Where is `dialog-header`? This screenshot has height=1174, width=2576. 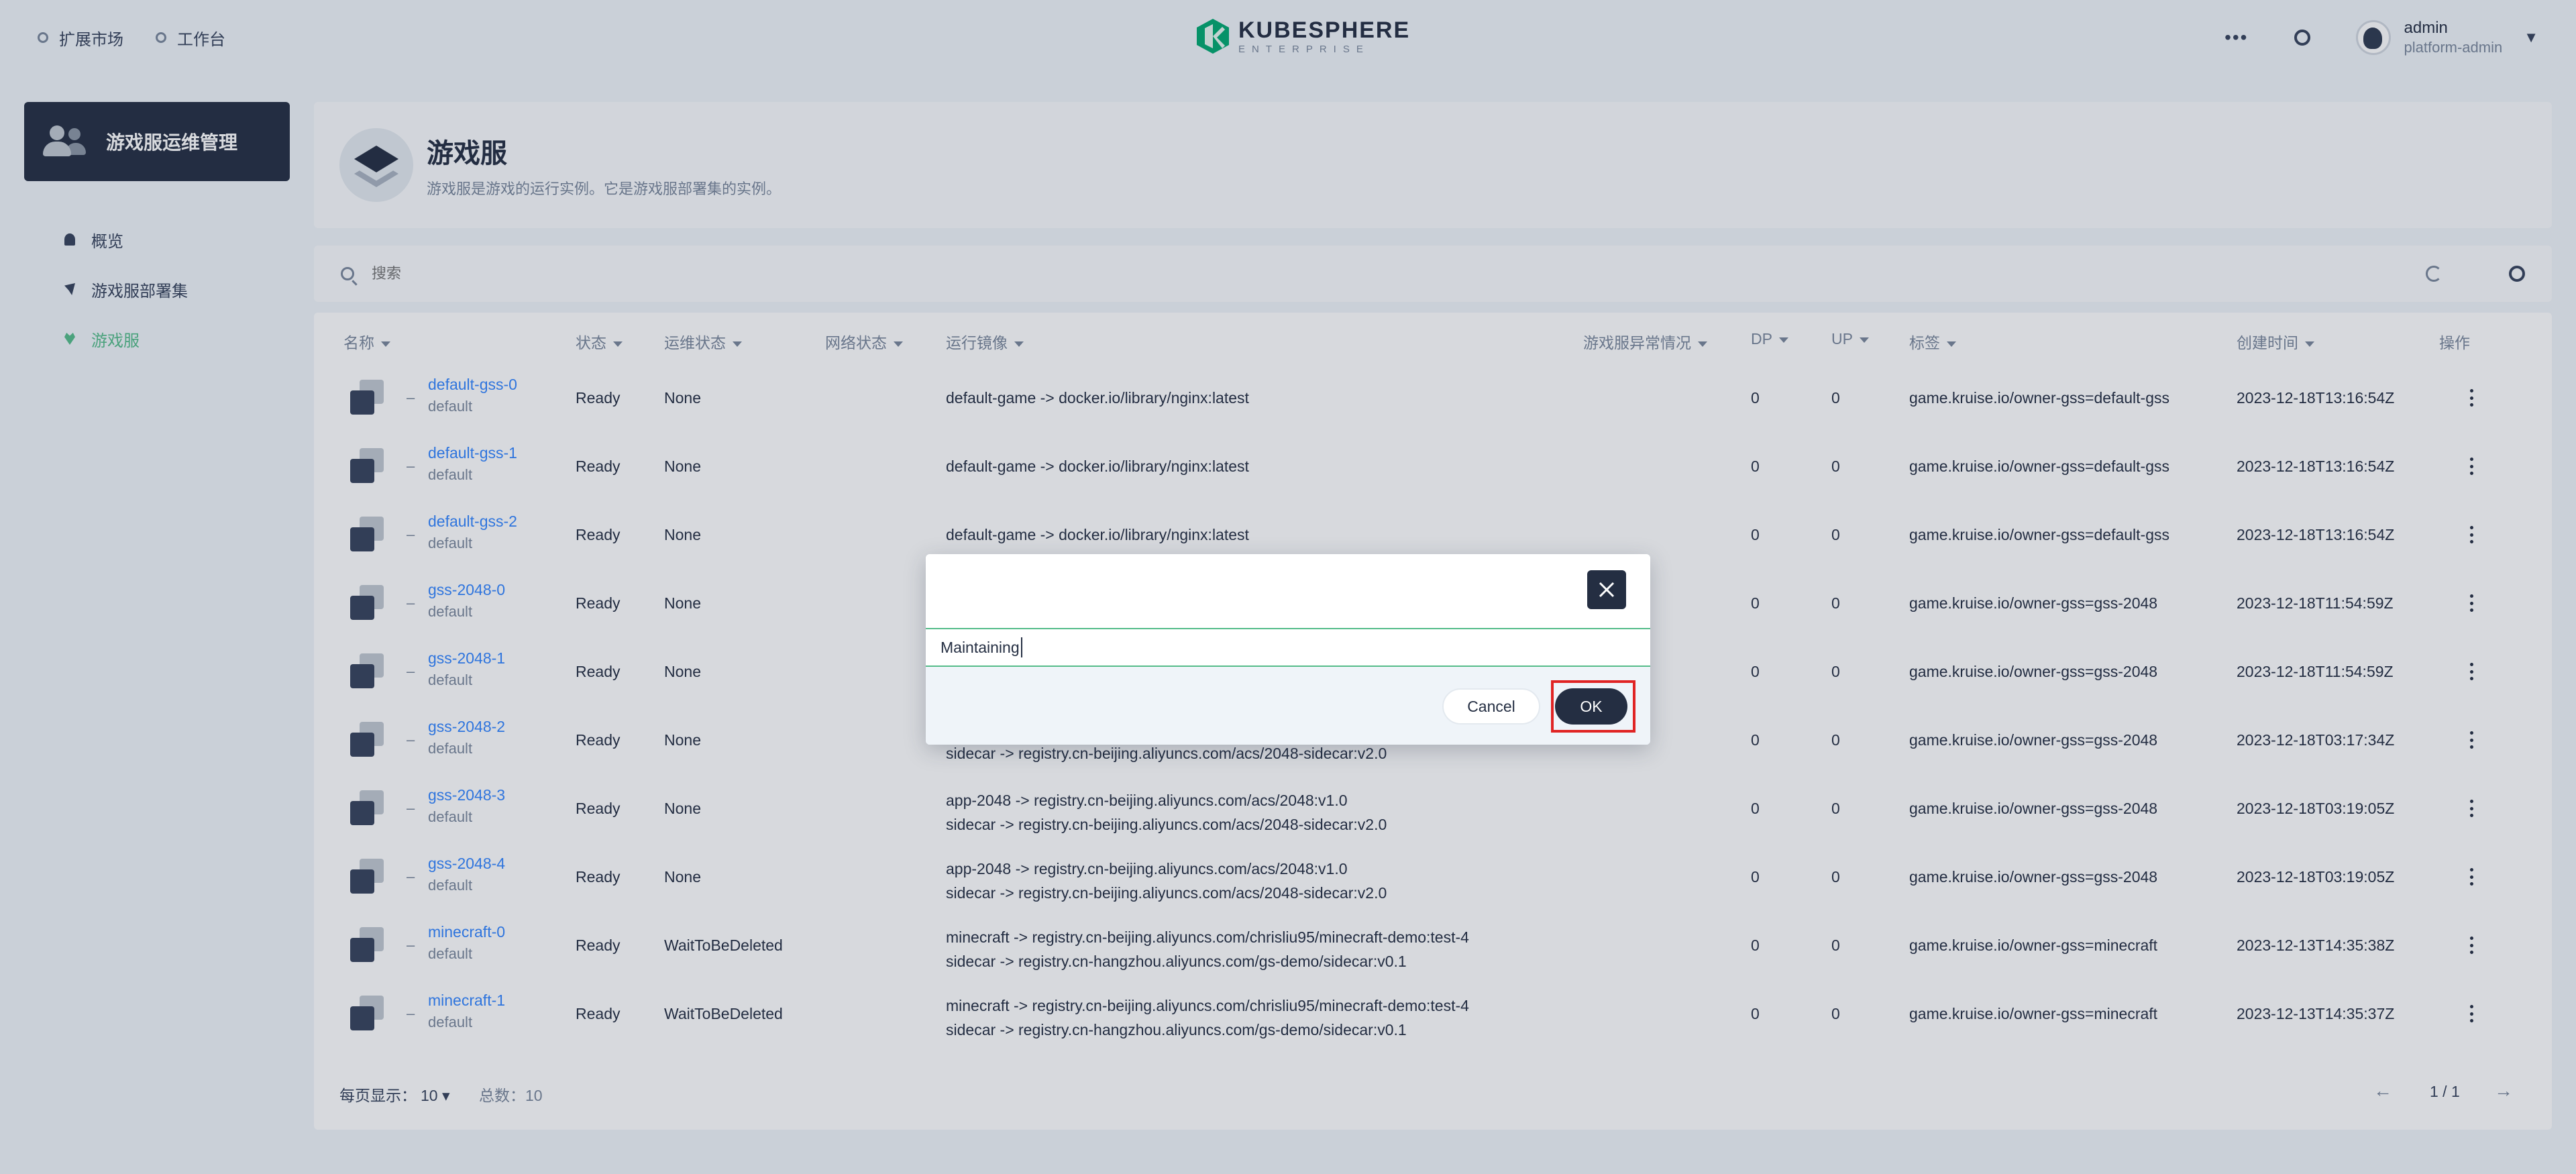
dialog-header is located at coordinates (1288, 591).